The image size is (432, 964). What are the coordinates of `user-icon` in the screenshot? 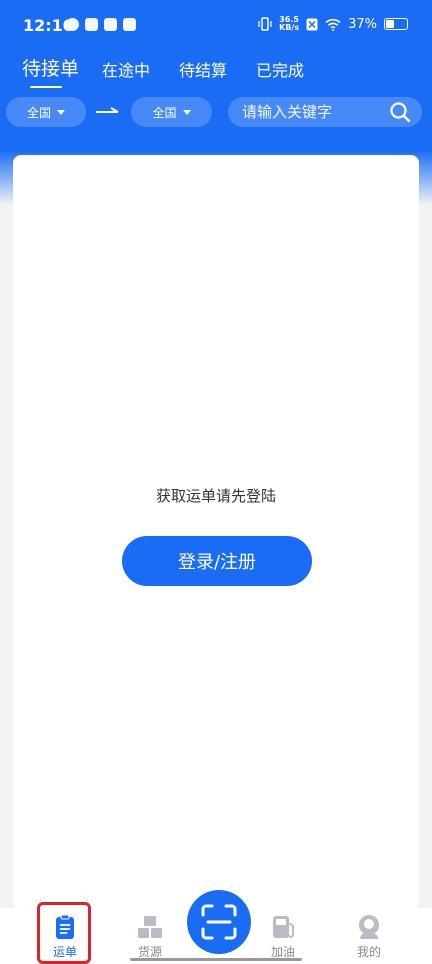 It's located at (369, 927).